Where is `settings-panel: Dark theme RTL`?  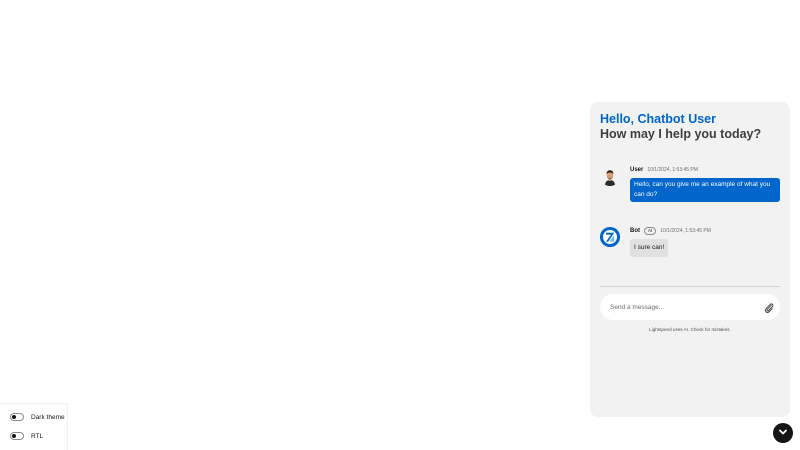
settings-panel: Dark theme RTL is located at coordinates (34, 426).